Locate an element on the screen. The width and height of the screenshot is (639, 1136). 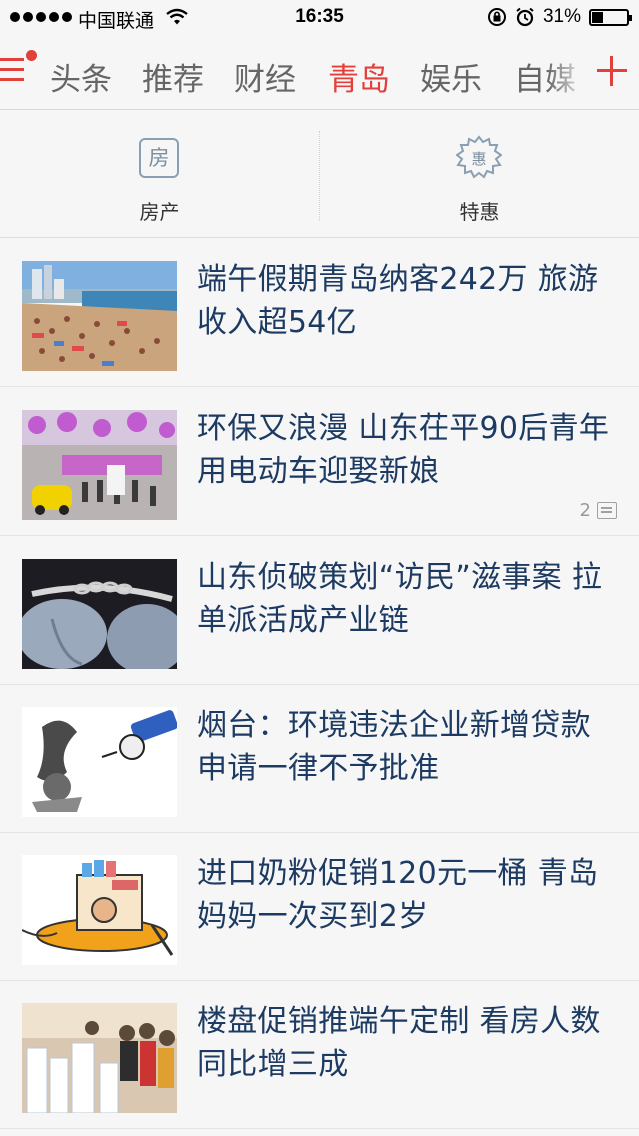
battery-percent: 31% is located at coordinates (561, 16).